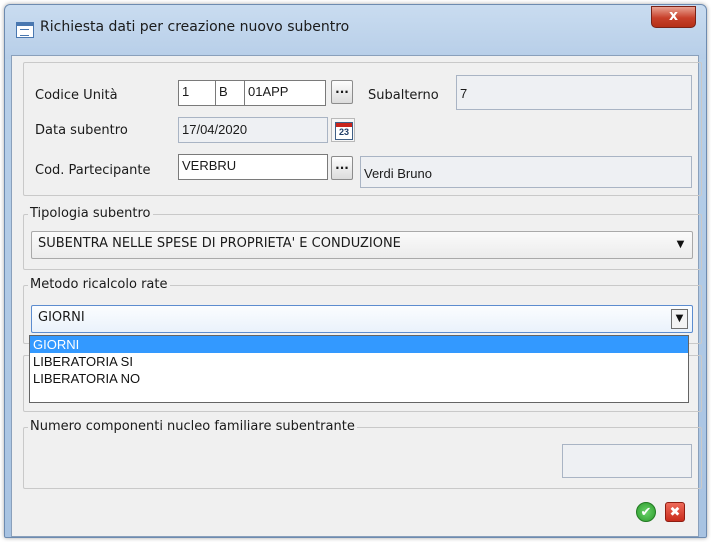  I want to click on codice-unita-part1-input: 1, so click(197, 93).